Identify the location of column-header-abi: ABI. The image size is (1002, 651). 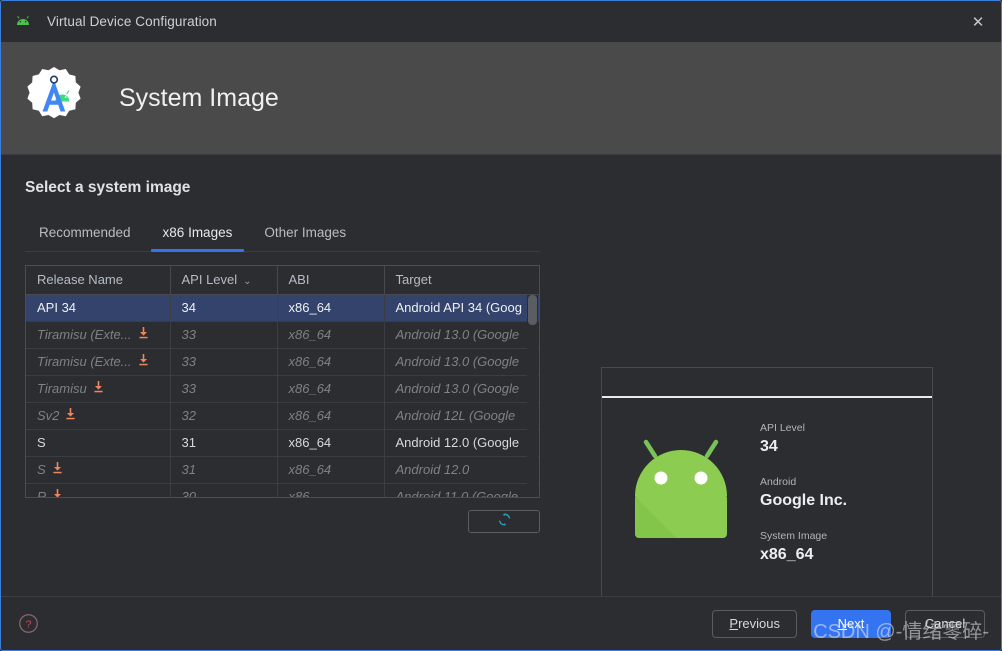
(331, 280).